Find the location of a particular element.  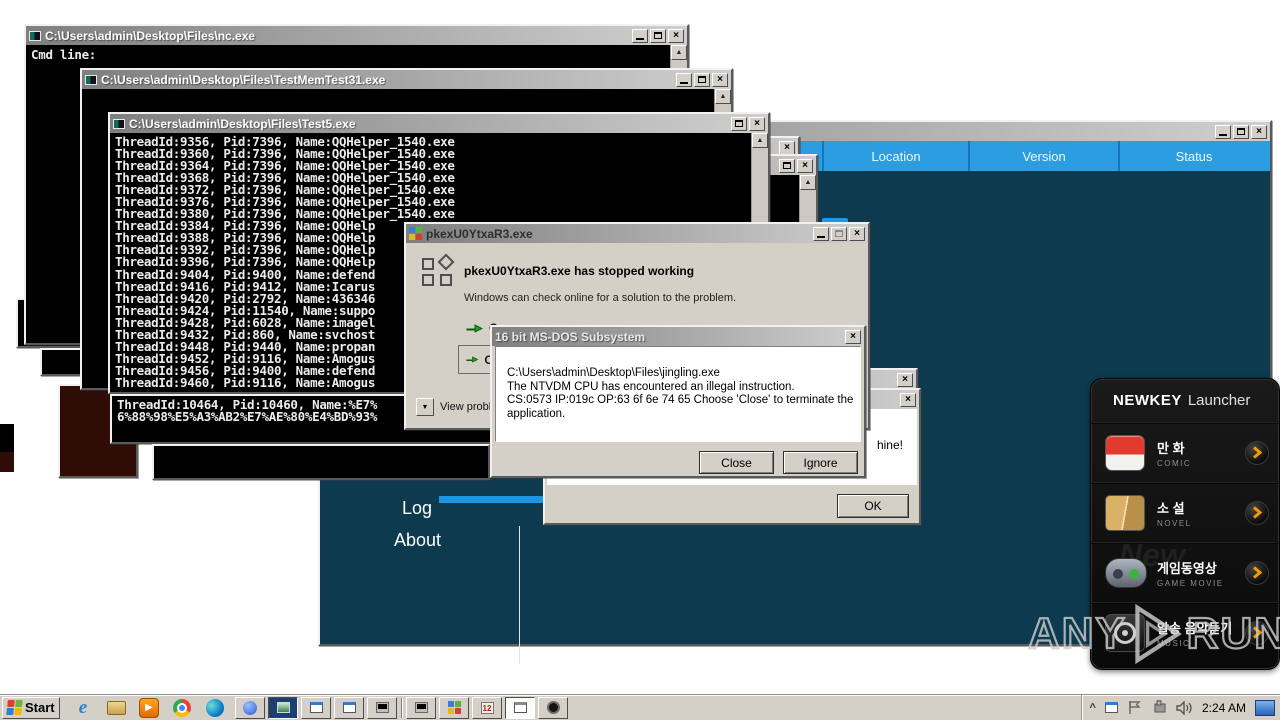

console-output: Cmd line: is located at coordinates (64, 54).